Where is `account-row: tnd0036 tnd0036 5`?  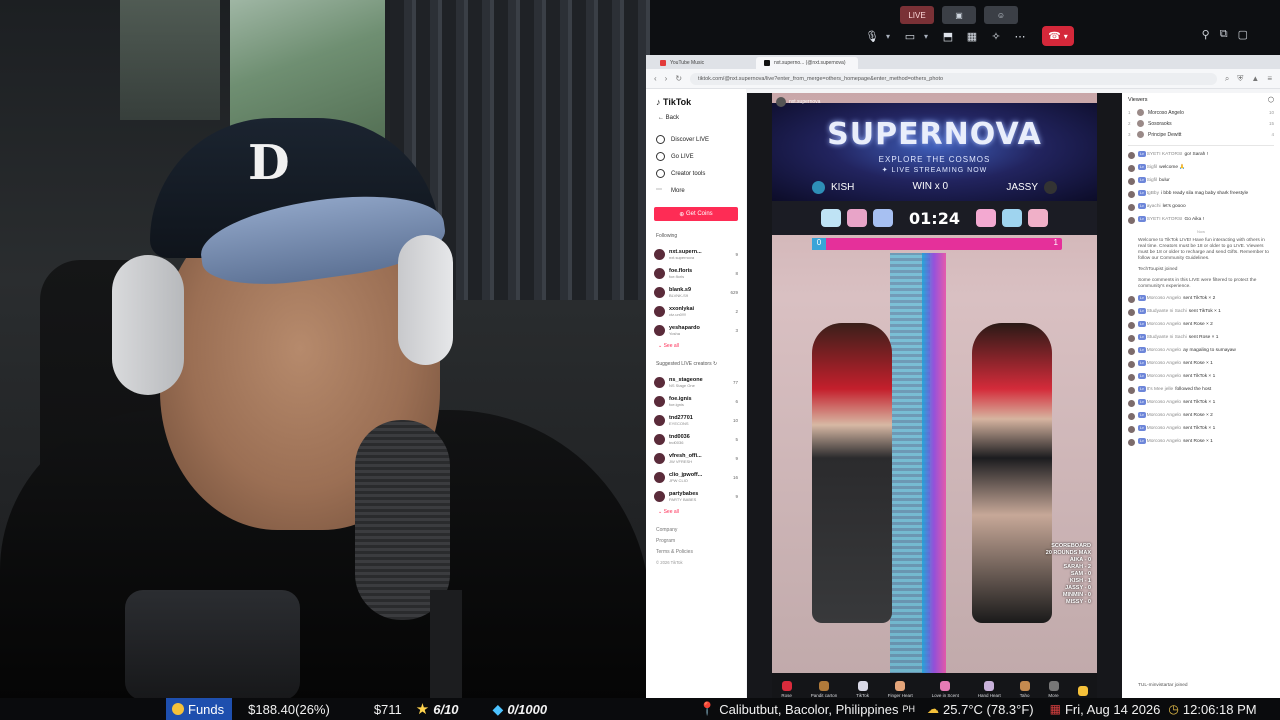 account-row: tnd0036 tnd0036 5 is located at coordinates (696, 439).